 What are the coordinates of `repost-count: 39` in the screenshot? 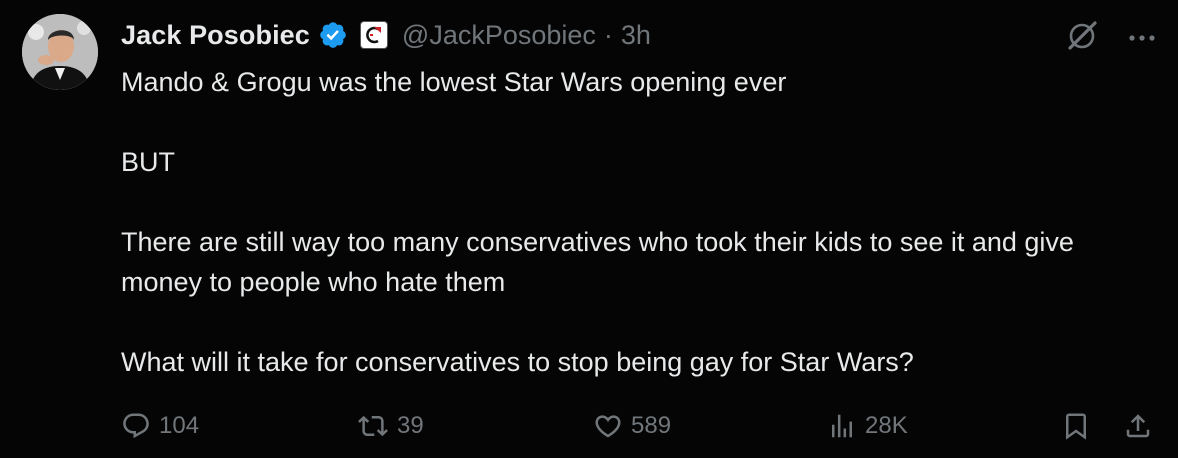 It's located at (410, 425).